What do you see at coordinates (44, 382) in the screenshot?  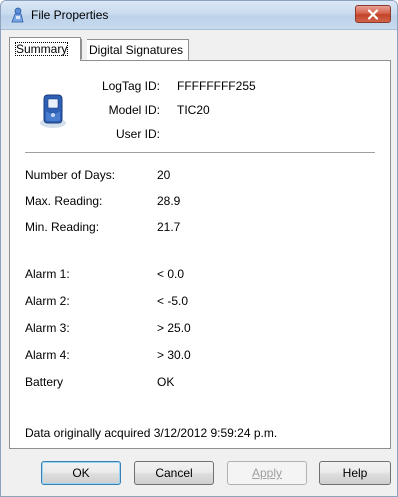 I see `battery-label: Battery` at bounding box center [44, 382].